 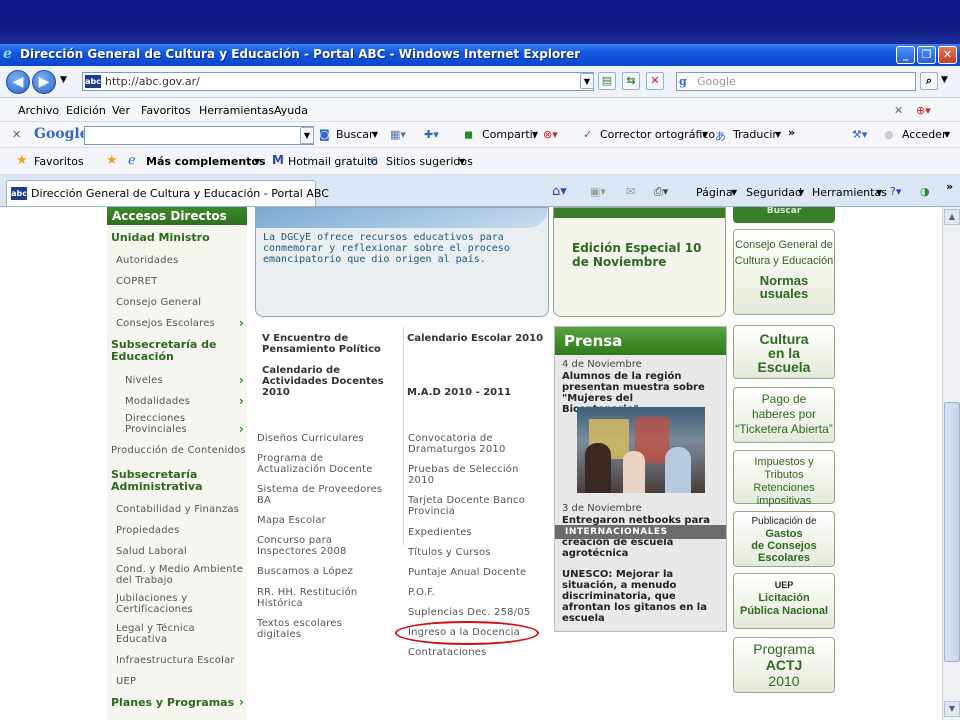 I want to click on nav-infraestructura: Infraestructura Escolar, so click(x=181, y=660).